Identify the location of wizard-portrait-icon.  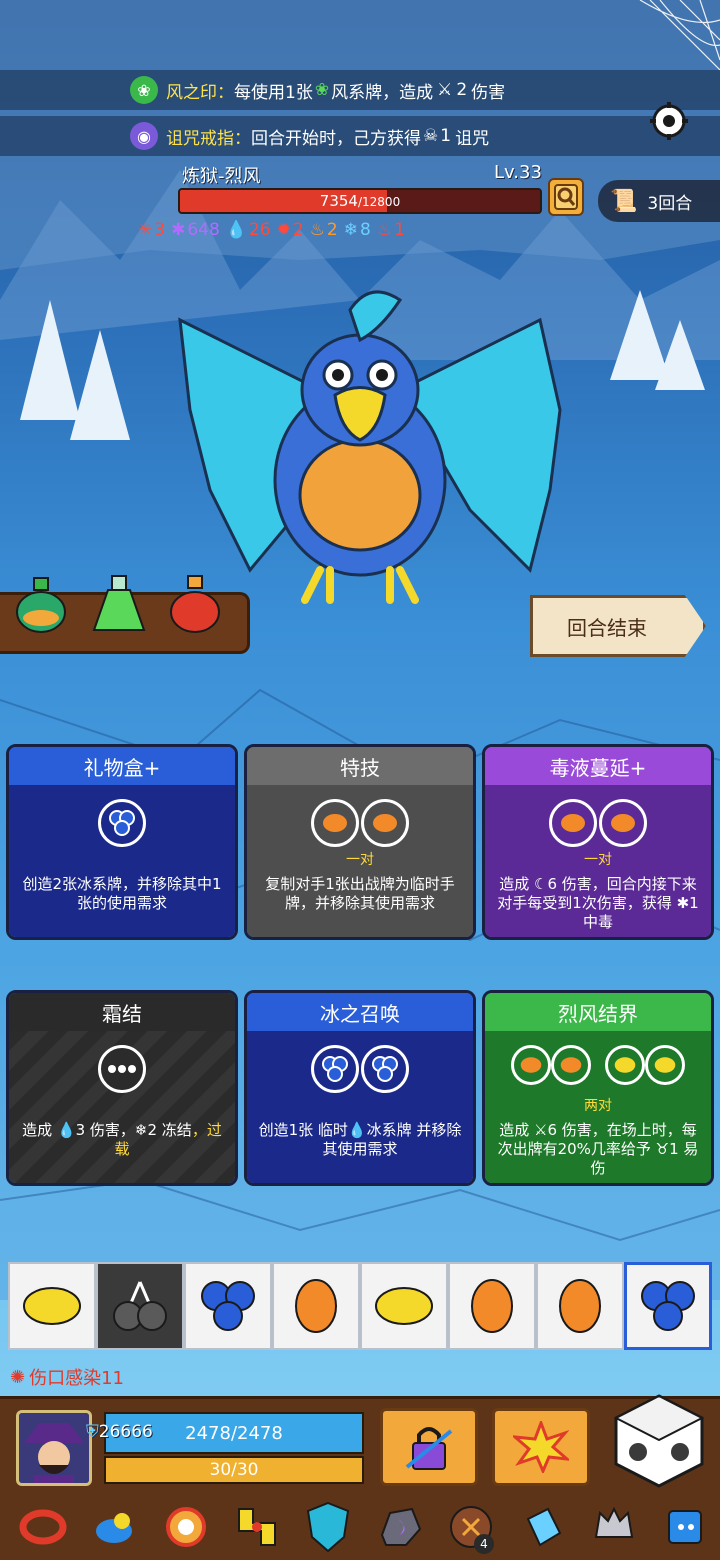
(54, 1448).